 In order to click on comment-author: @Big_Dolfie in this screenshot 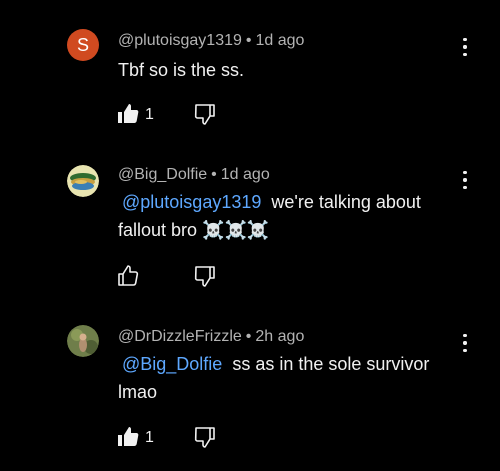, I will do `click(162, 174)`.